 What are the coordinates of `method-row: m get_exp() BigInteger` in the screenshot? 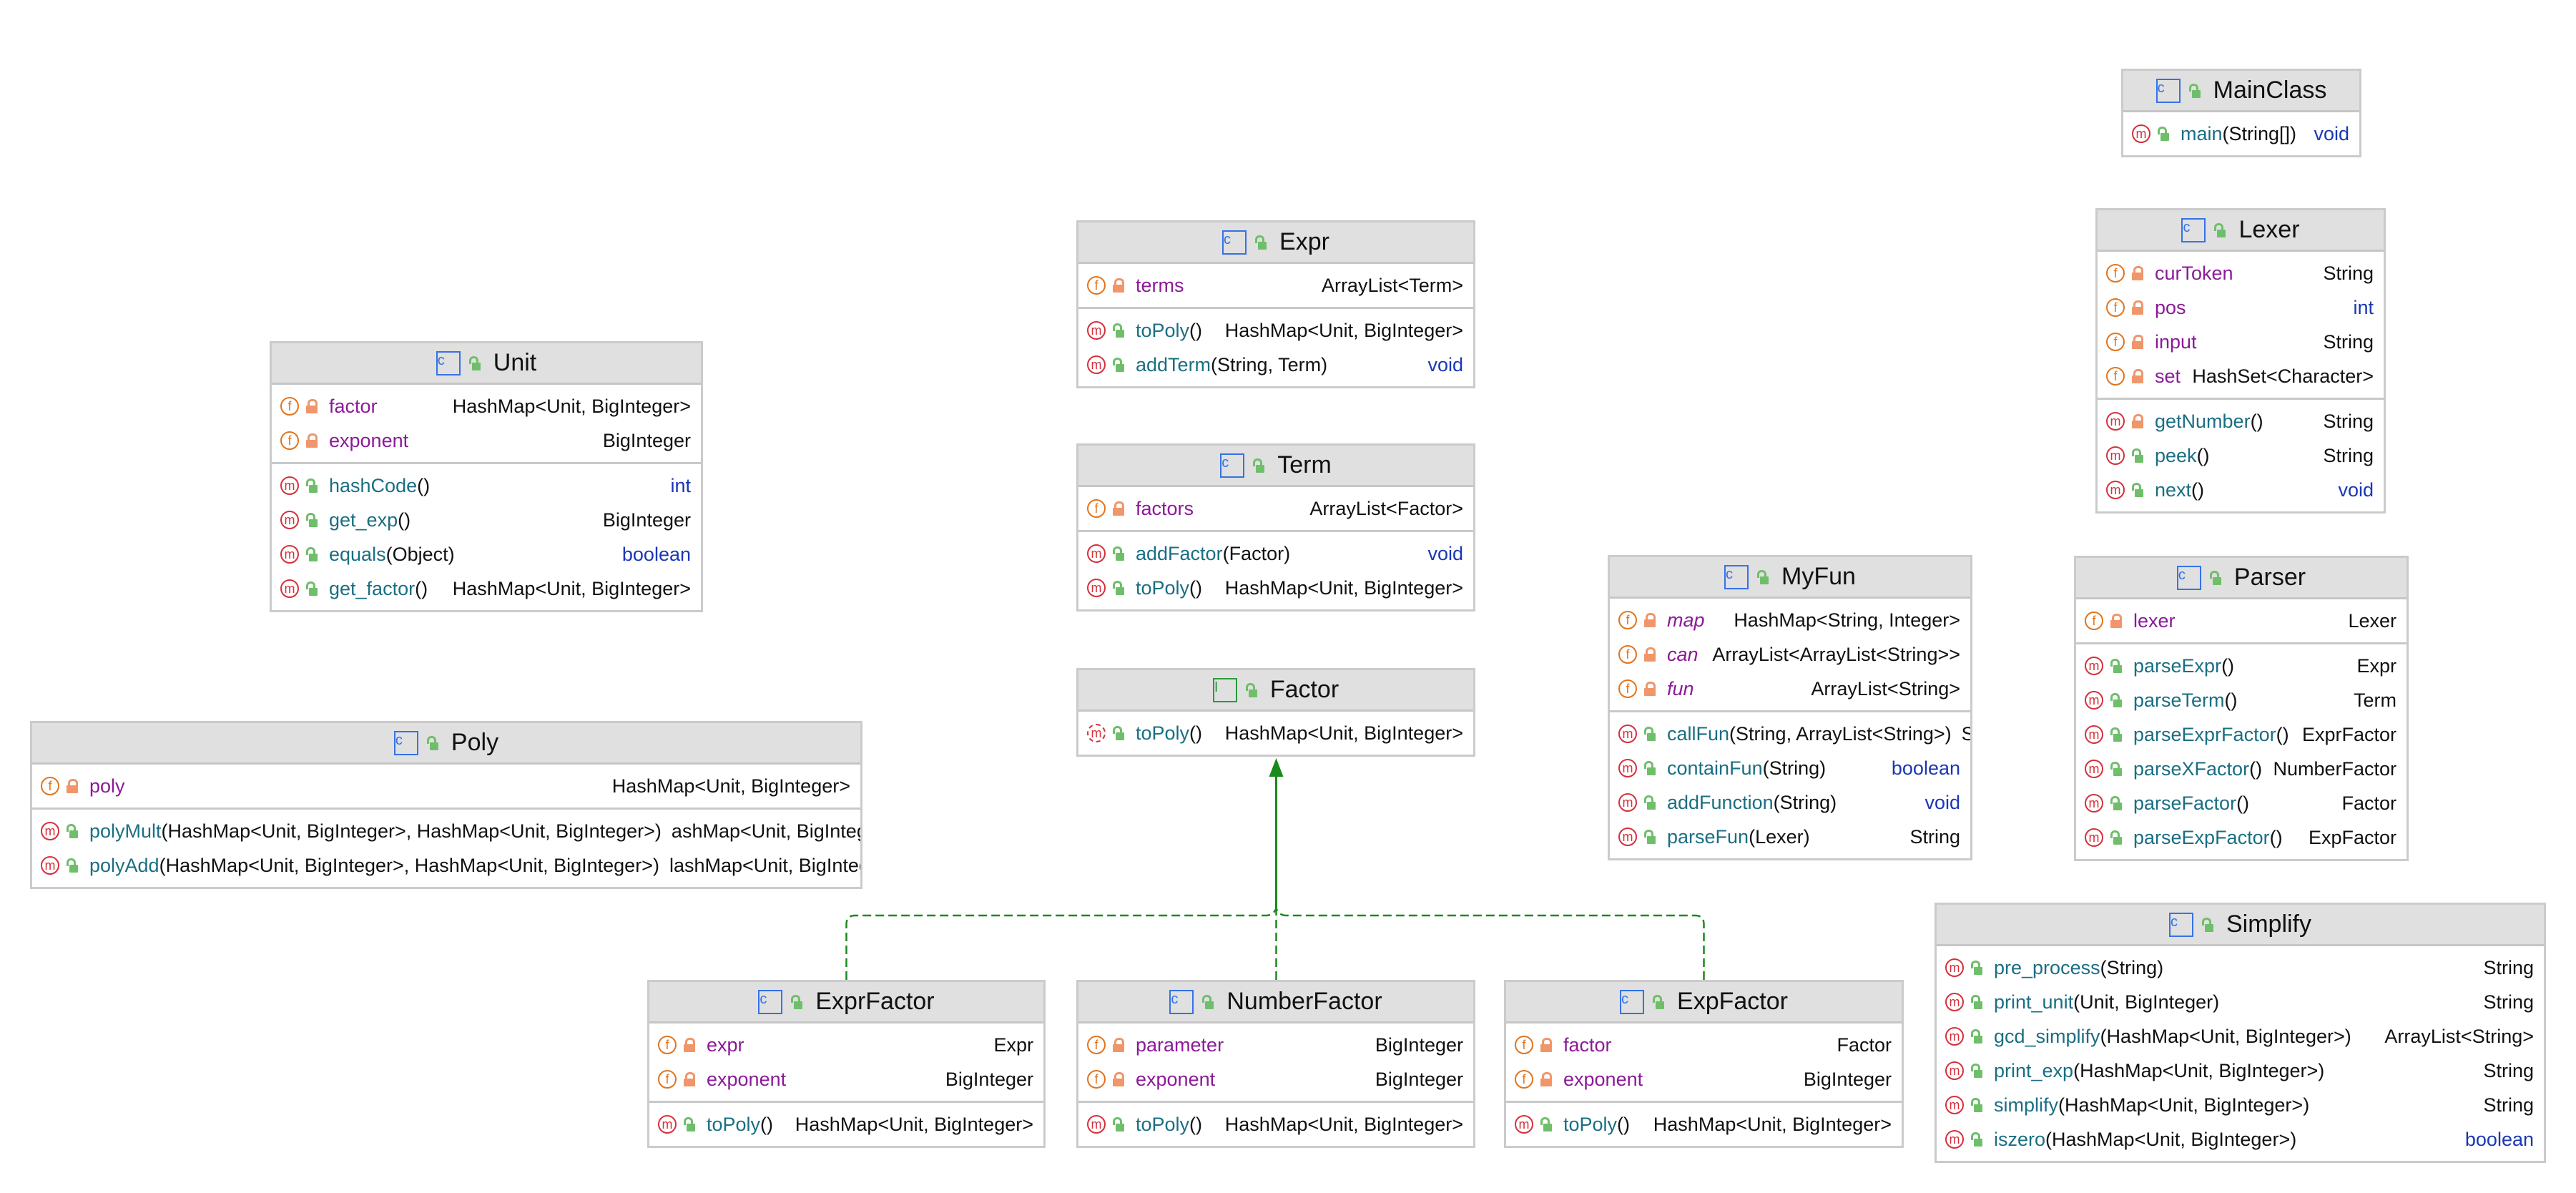 It's located at (487, 520).